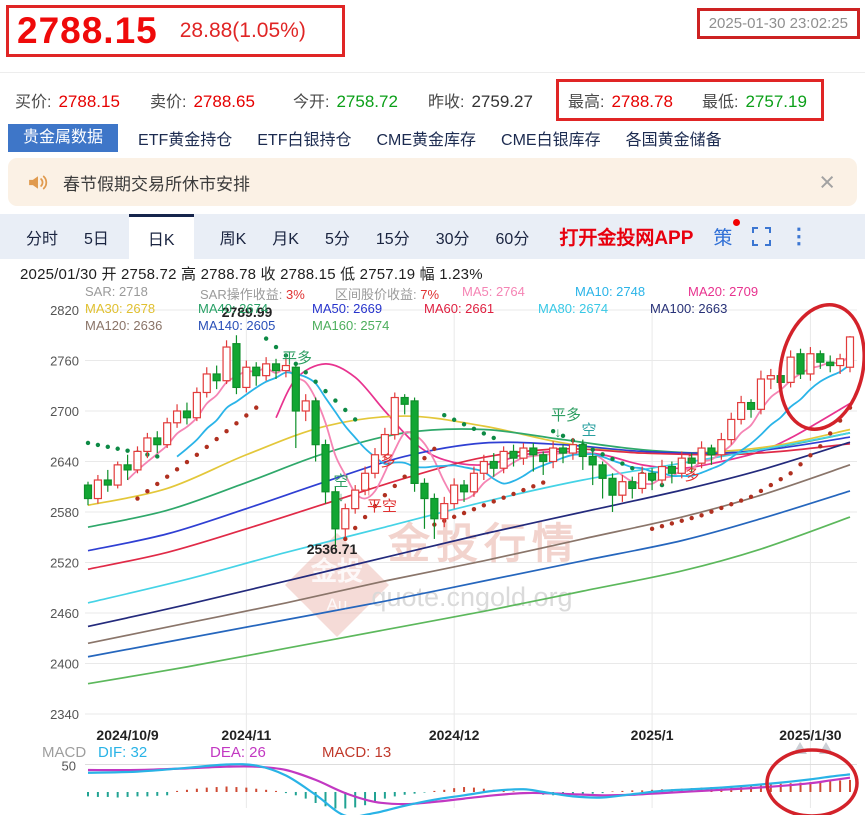  What do you see at coordinates (778, 23) in the screenshot?
I see `timestamp-box: 2025-01-30 23:02:25` at bounding box center [778, 23].